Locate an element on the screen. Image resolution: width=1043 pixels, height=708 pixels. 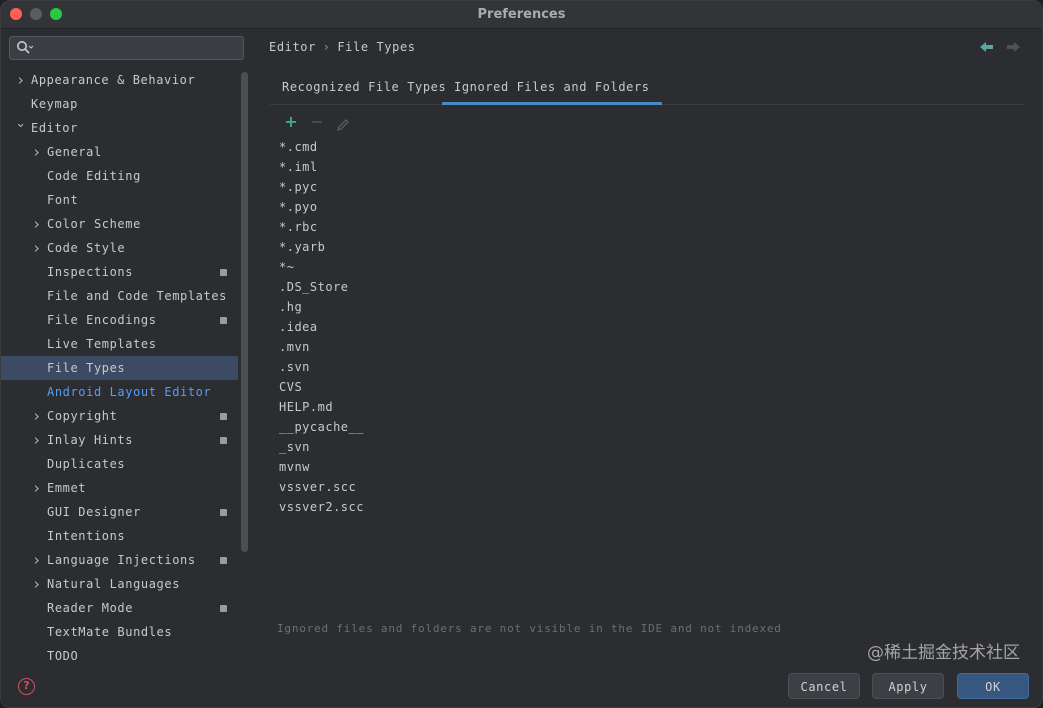
breadcrumb-parent: Editor is located at coordinates (292, 47).